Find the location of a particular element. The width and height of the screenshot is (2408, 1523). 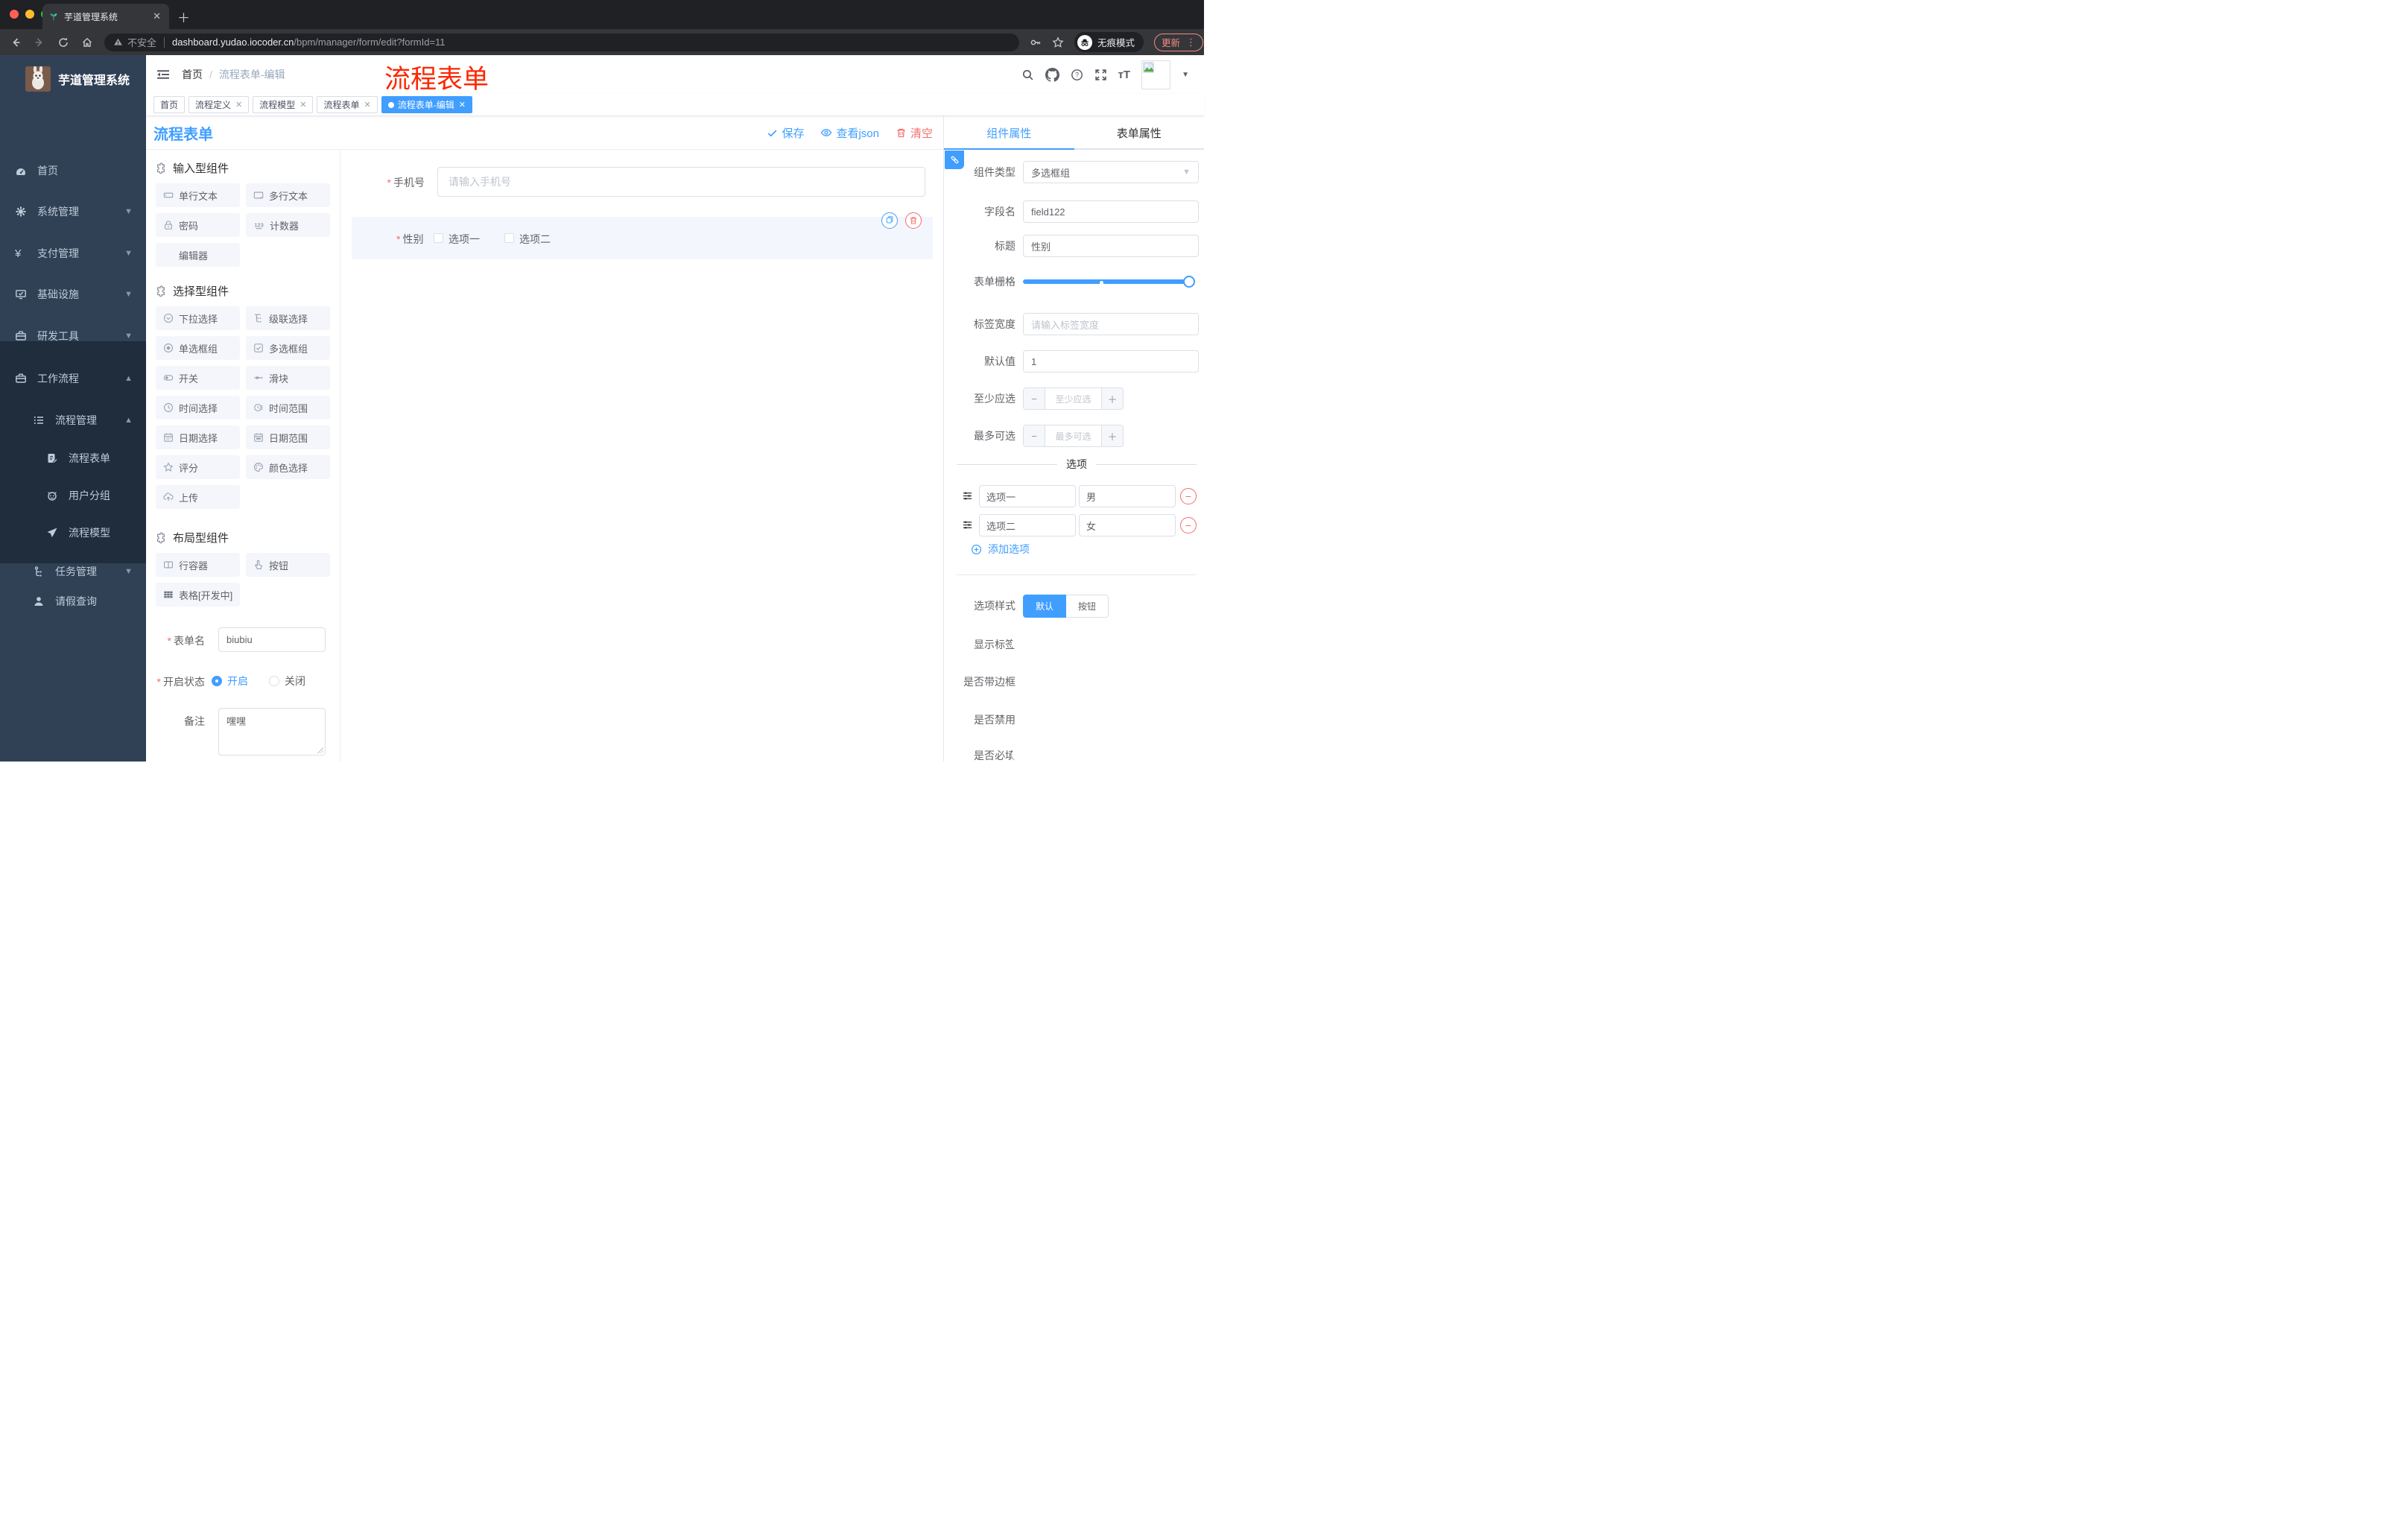

palette-item-switch: 开关 is located at coordinates (198, 378).